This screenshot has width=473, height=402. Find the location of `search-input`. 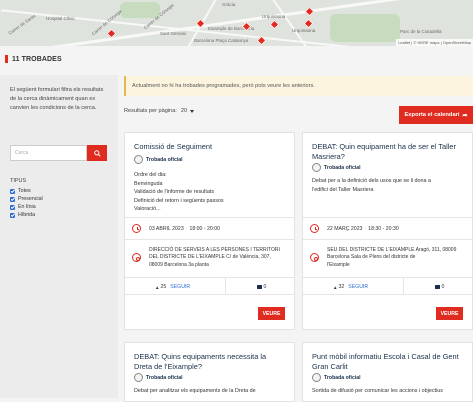

search-input is located at coordinates (48, 153).